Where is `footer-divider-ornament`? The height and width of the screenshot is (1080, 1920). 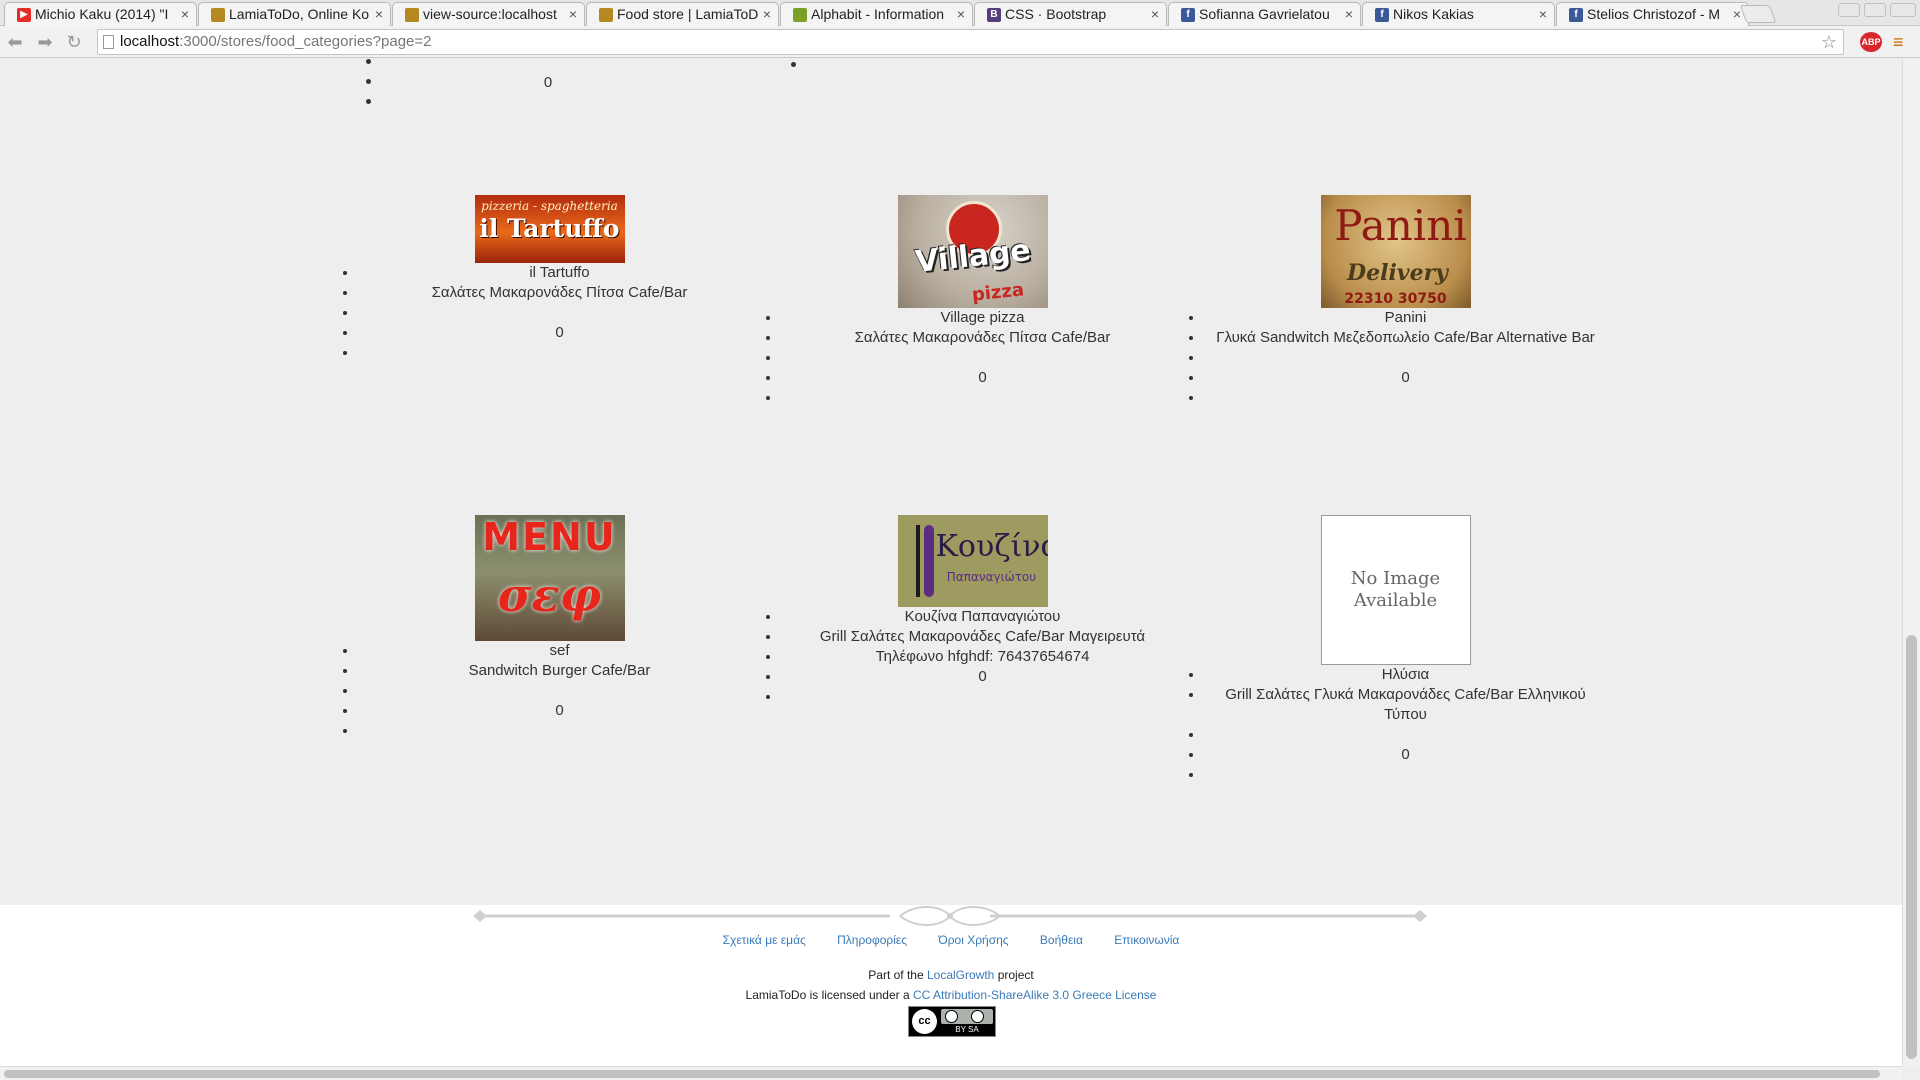 footer-divider-ornament is located at coordinates (950, 916).